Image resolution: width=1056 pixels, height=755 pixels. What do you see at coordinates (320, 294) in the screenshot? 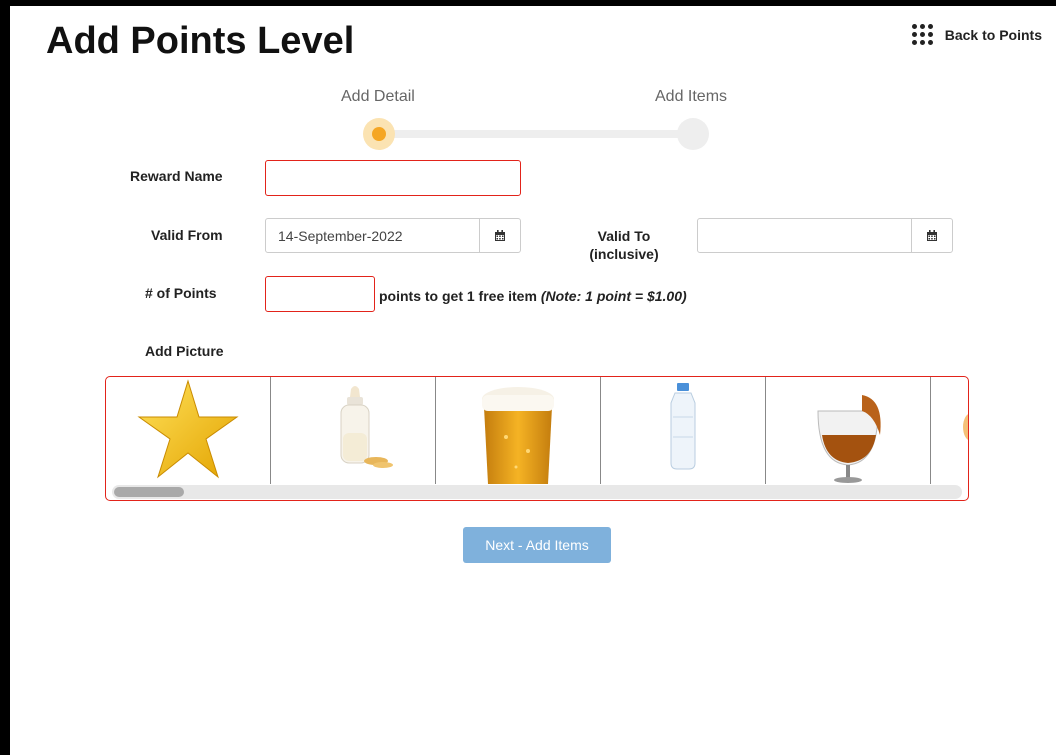
I see `points-input` at bounding box center [320, 294].